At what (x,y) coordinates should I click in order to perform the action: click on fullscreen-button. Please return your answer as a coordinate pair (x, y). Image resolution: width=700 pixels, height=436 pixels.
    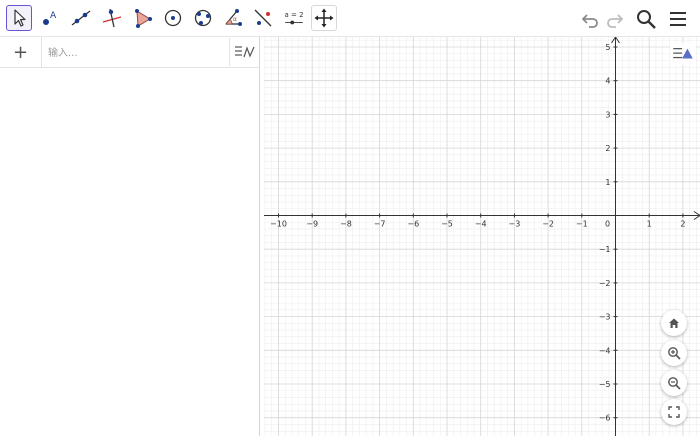
    Looking at the image, I should click on (674, 412).